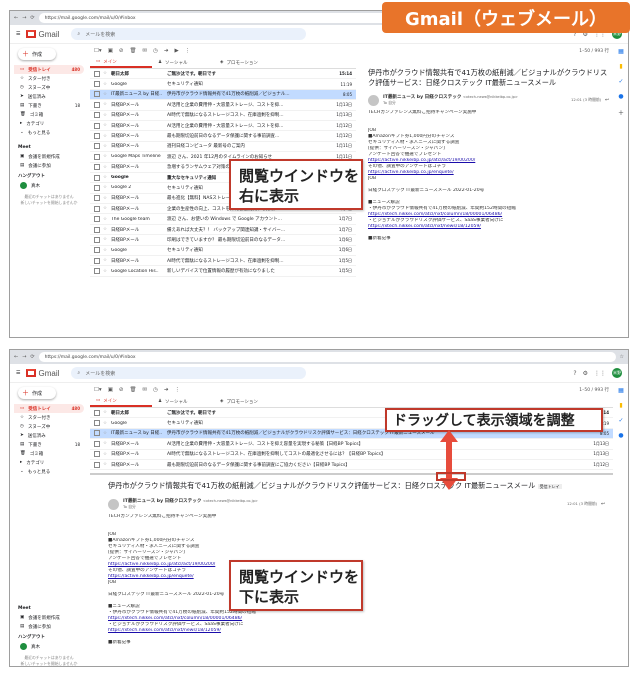 The image size is (638, 677). Describe the element at coordinates (178, 390) in the screenshot. I see `more-icon: ⋮` at that location.